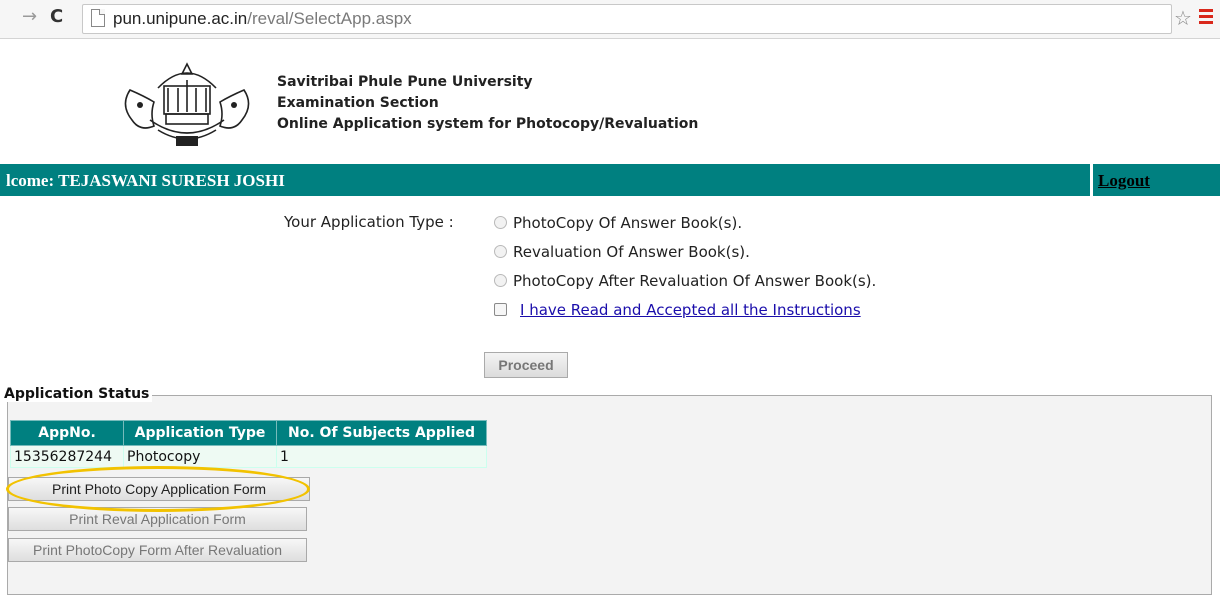 The height and width of the screenshot is (595, 1220). I want to click on print-reval-form-button: Print Reval Application Form, so click(157, 519).